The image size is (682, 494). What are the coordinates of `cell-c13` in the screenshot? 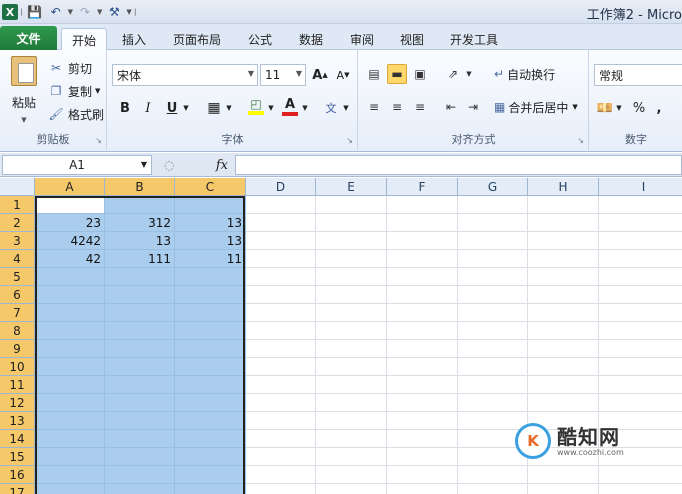 It's located at (210, 421).